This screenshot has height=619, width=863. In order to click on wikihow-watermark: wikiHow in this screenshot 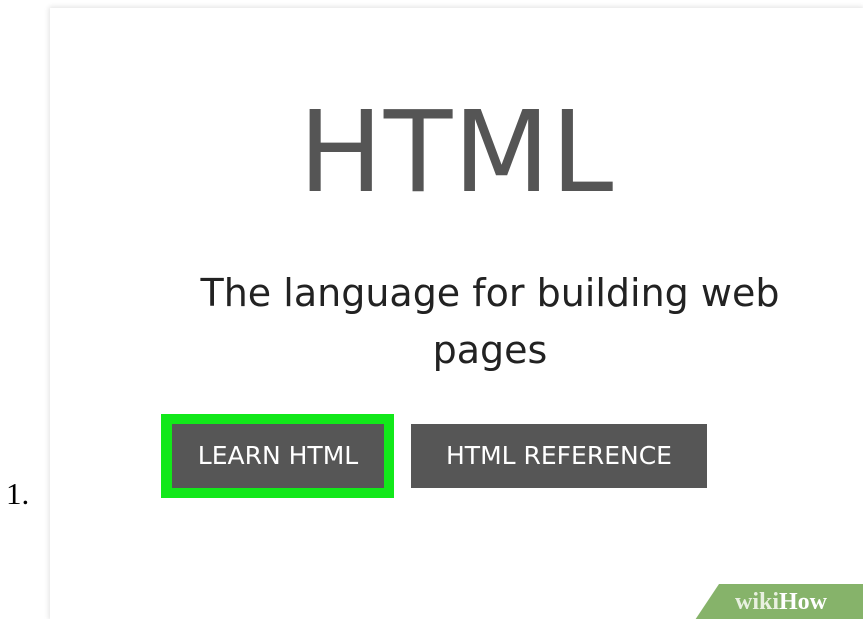, I will do `click(779, 601)`.